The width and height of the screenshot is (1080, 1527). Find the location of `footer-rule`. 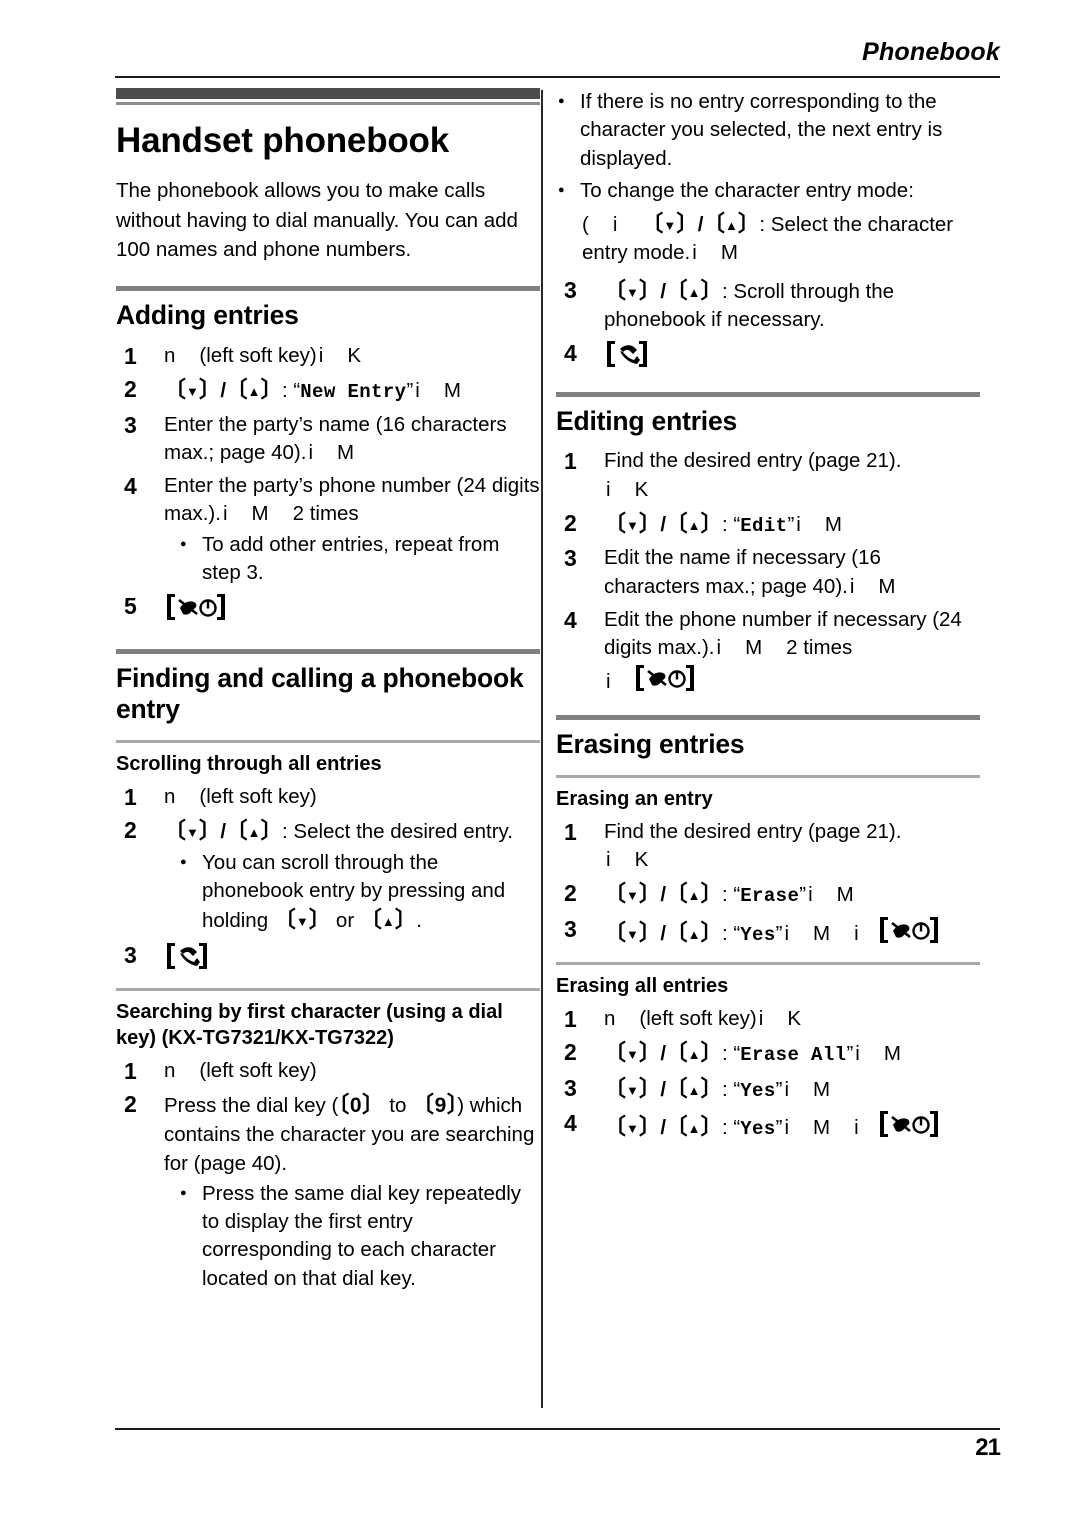

footer-rule is located at coordinates (557, 1429).